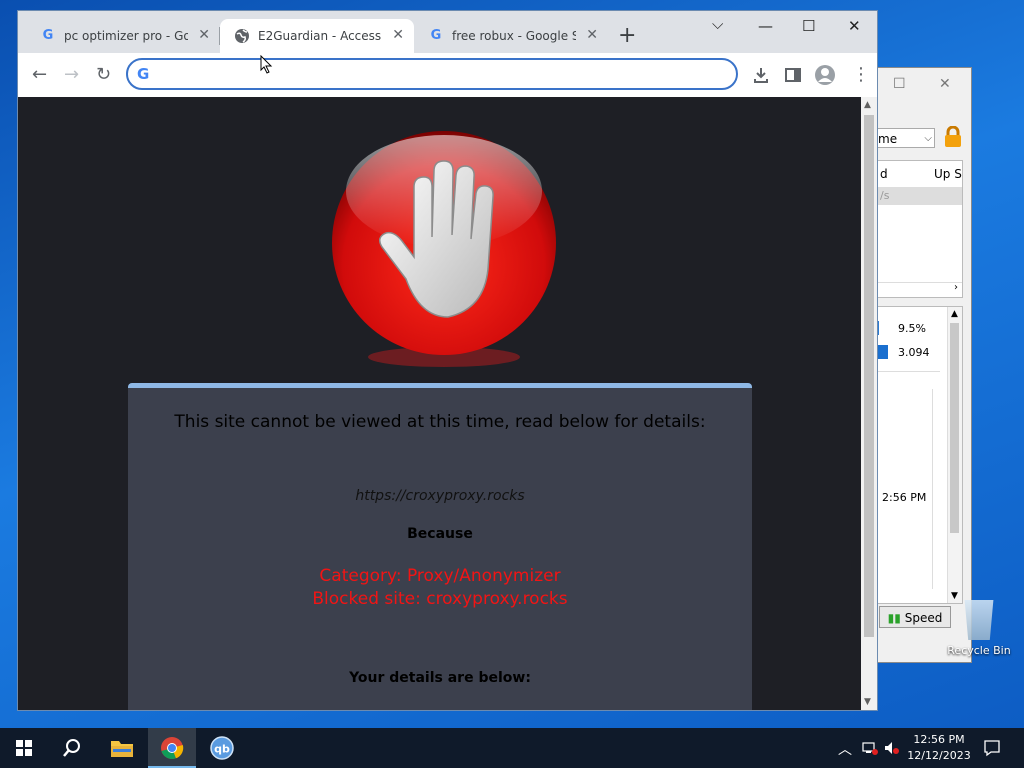 The height and width of the screenshot is (768, 1024). Describe the element at coordinates (920, 196) in the screenshot. I see `list-item: /s` at that location.